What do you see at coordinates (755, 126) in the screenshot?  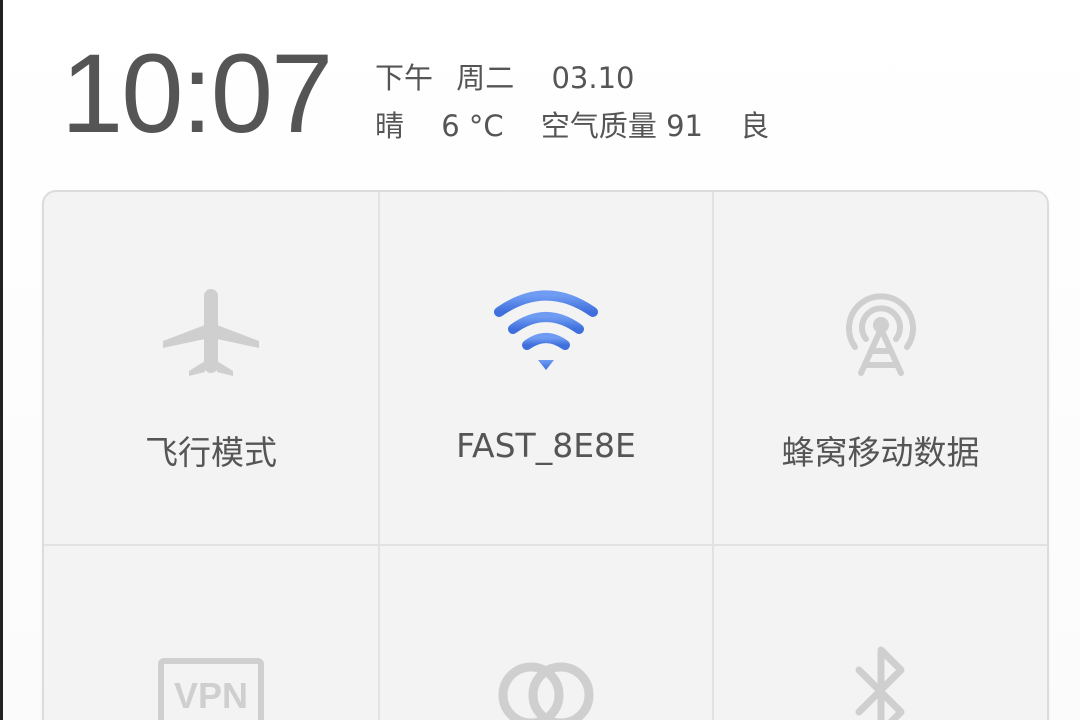 I see `air-quality-level: 良` at bounding box center [755, 126].